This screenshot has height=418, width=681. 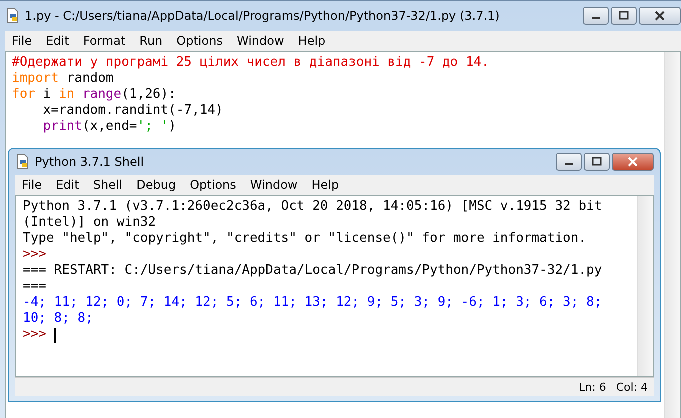 What do you see at coordinates (110, 127) in the screenshot?
I see `code-line: print(x,end='; ')` at bounding box center [110, 127].